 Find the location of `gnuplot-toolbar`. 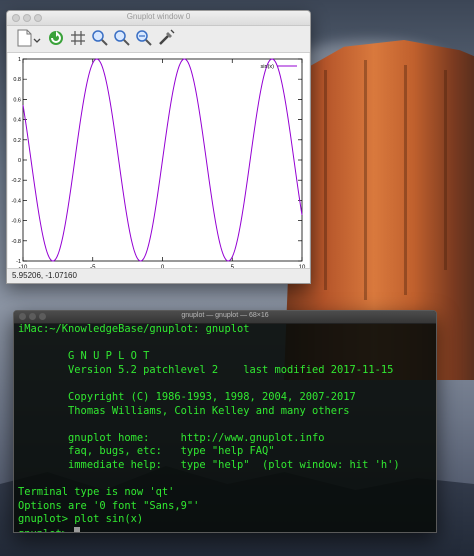

gnuplot-toolbar is located at coordinates (158, 39).